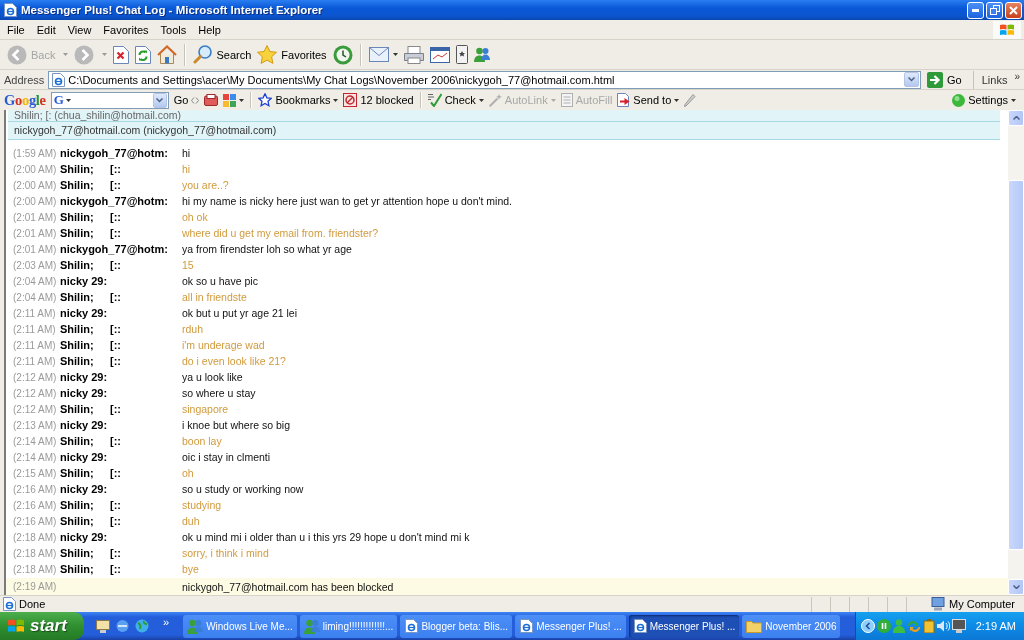  What do you see at coordinates (195, 100) in the screenshot?
I see `arrows-icon` at bounding box center [195, 100].